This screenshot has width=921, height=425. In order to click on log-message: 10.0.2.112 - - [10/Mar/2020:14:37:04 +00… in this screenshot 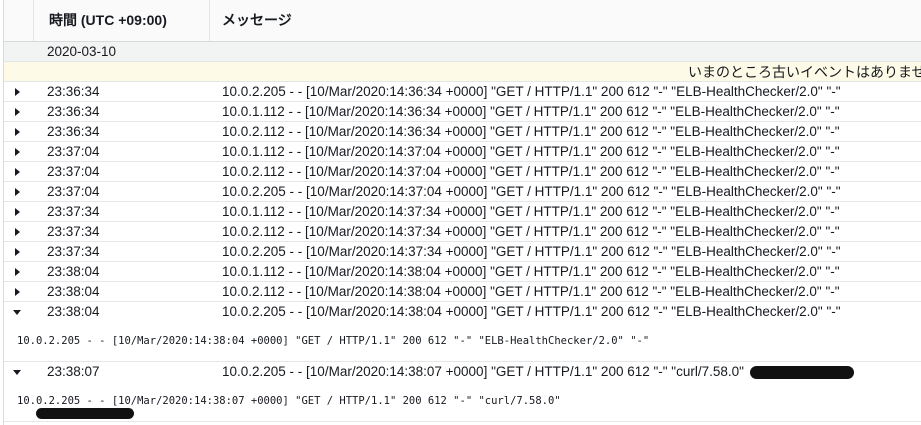, I will do `click(531, 171)`.